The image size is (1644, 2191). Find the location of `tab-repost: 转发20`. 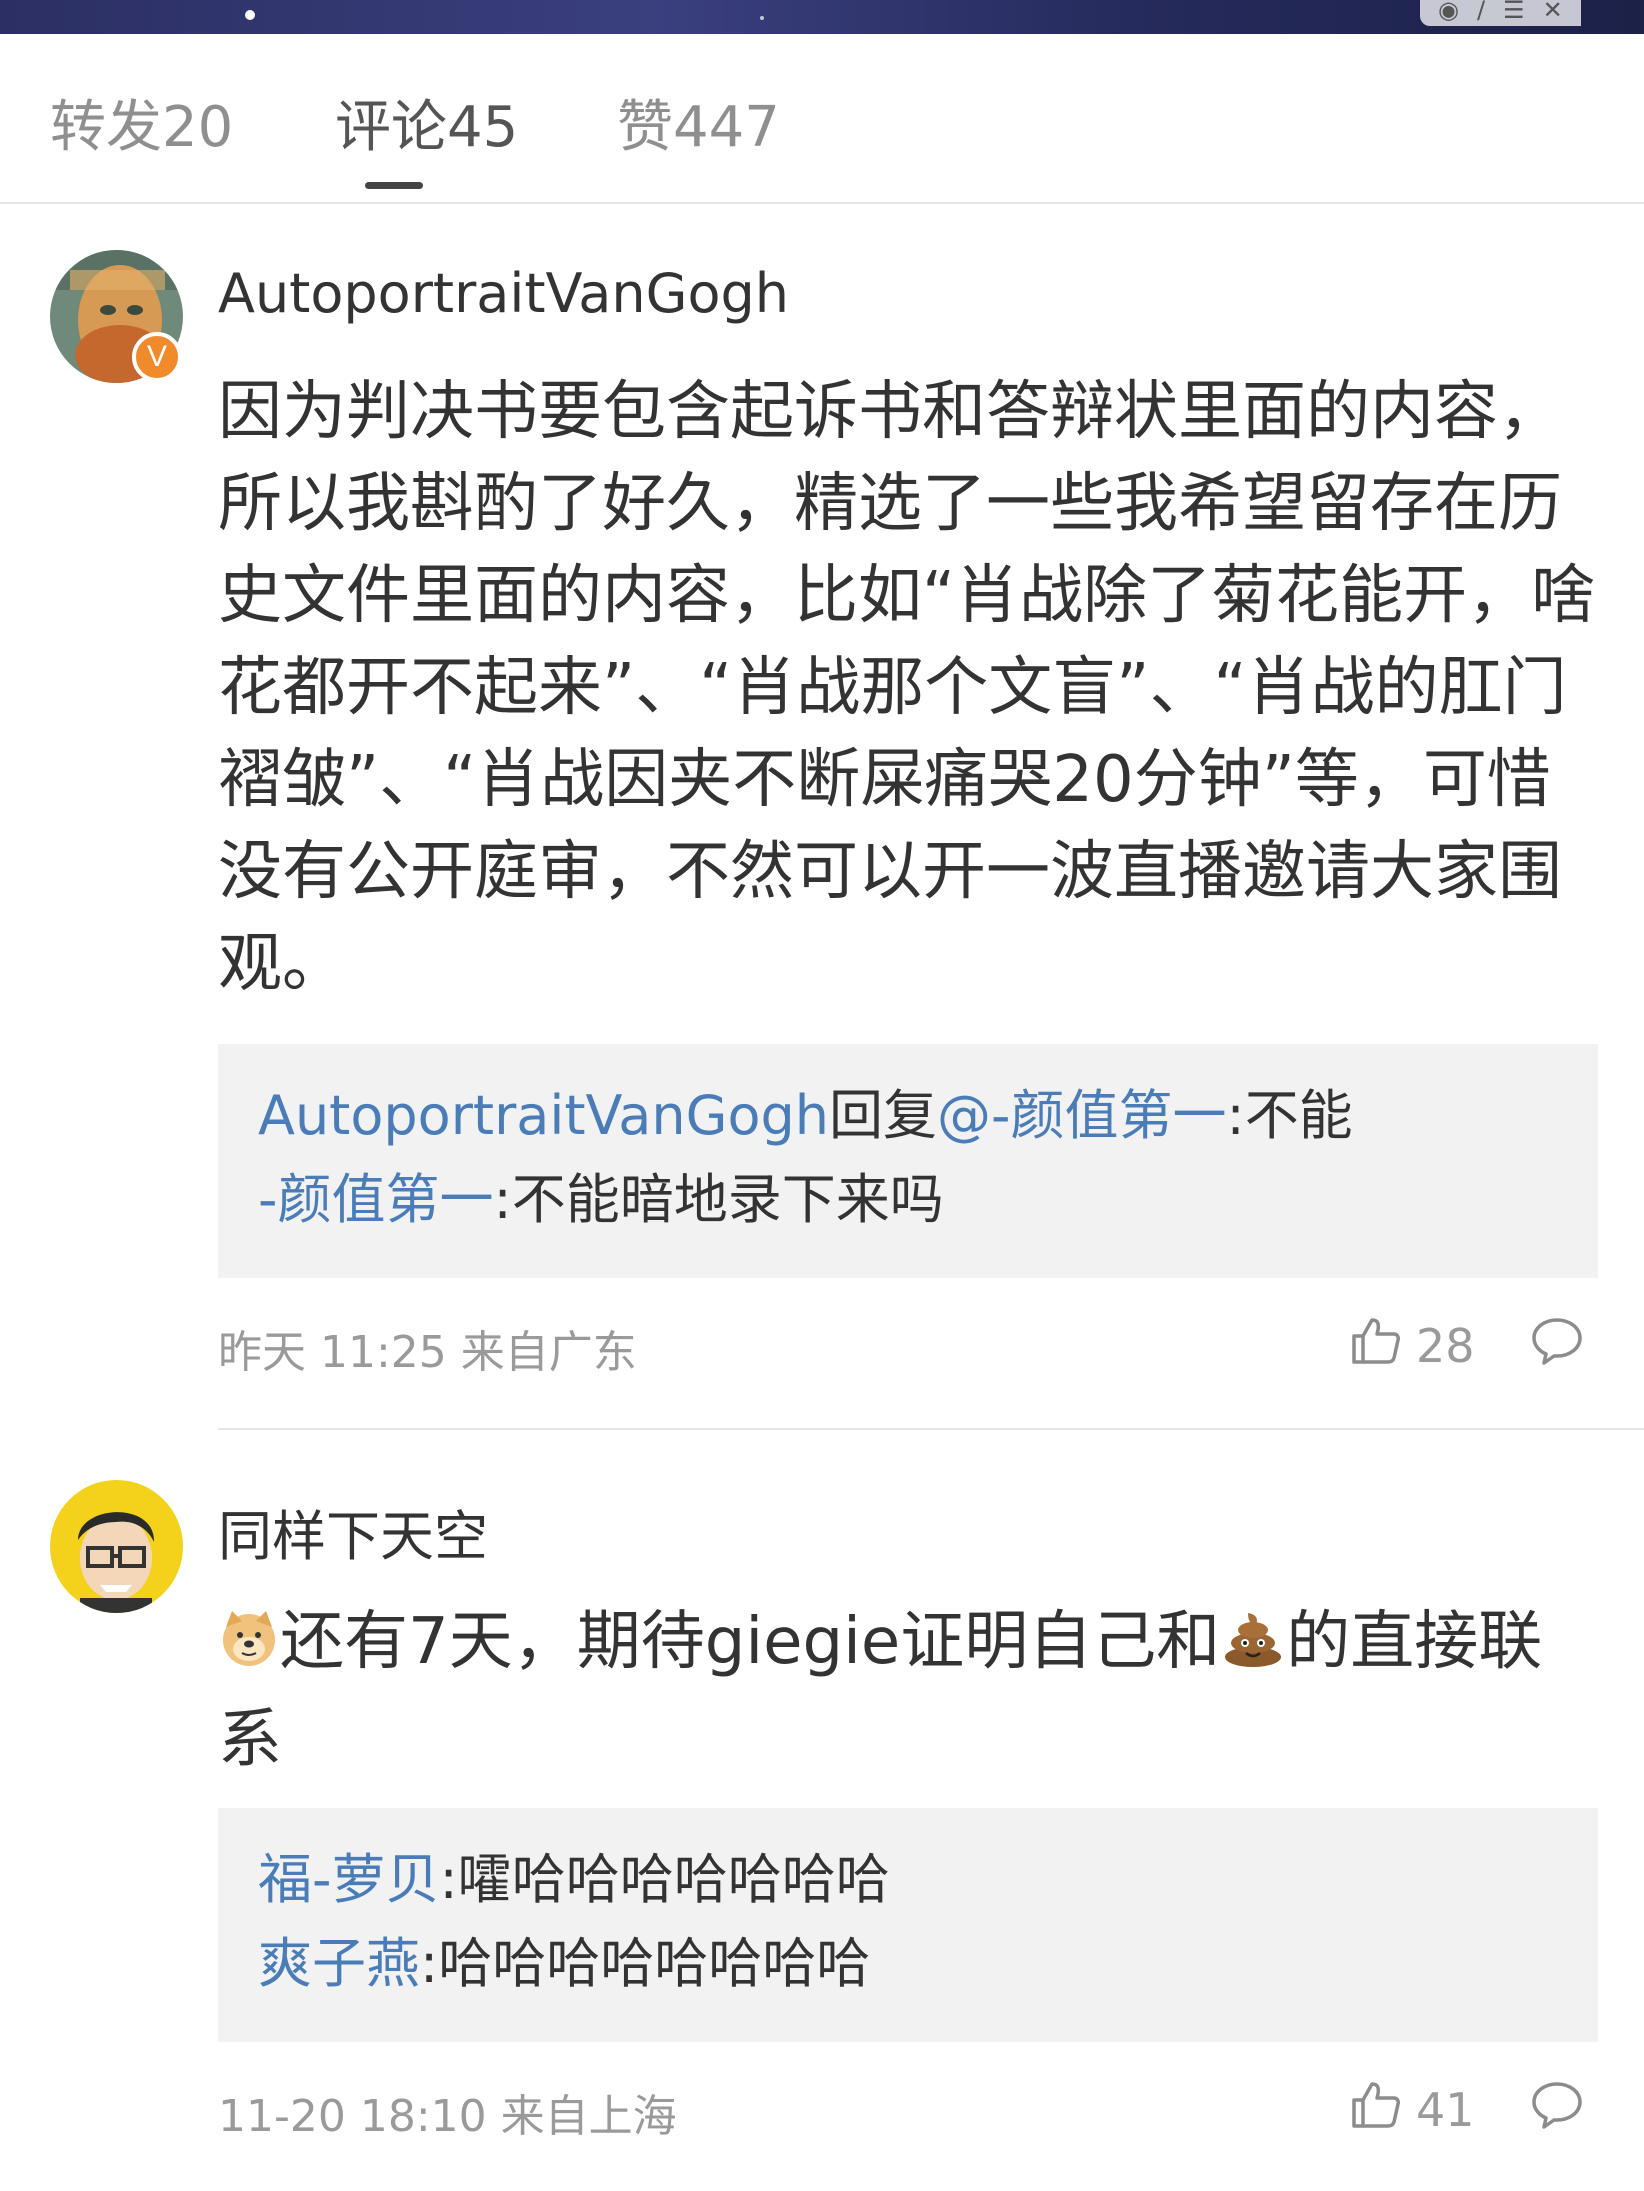

tab-repost: 转发20 is located at coordinates (141, 122).